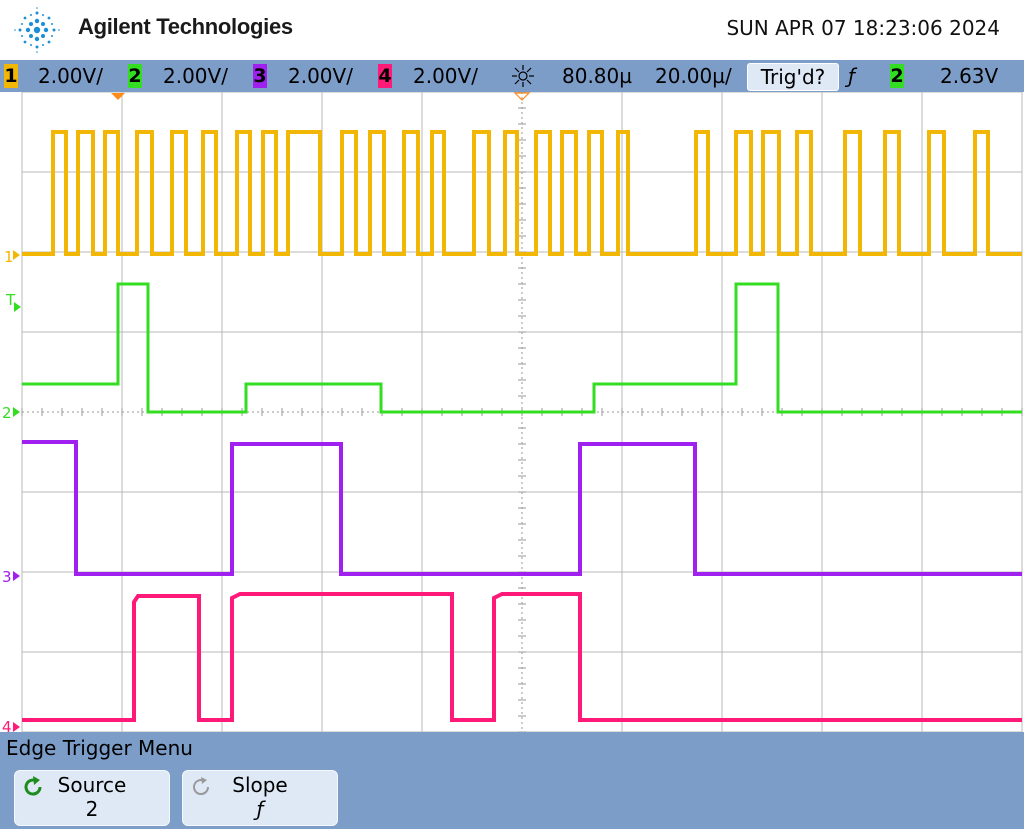 The width and height of the screenshot is (1024, 829). I want to click on trigger-level: 2.63V, so click(969, 76).